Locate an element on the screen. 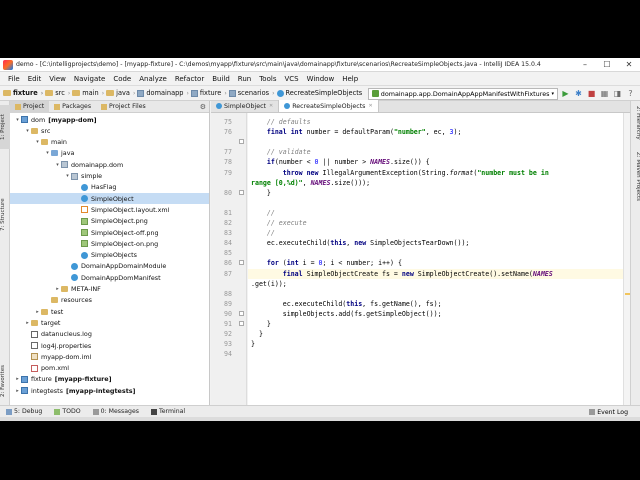 This screenshot has height=480, width=640. tool-tab-maven-projects: Z: Maven Projects is located at coordinates (635, 177).